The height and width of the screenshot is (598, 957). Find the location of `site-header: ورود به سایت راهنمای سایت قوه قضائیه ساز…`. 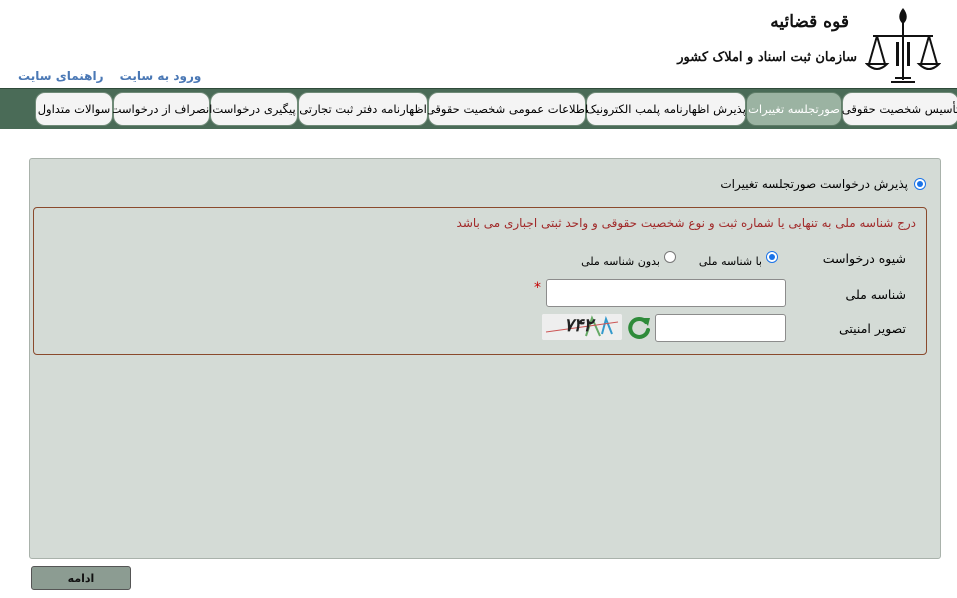

site-header: ورود به سایت راهنمای سایت قوه قضائیه ساز… is located at coordinates (478, 44).